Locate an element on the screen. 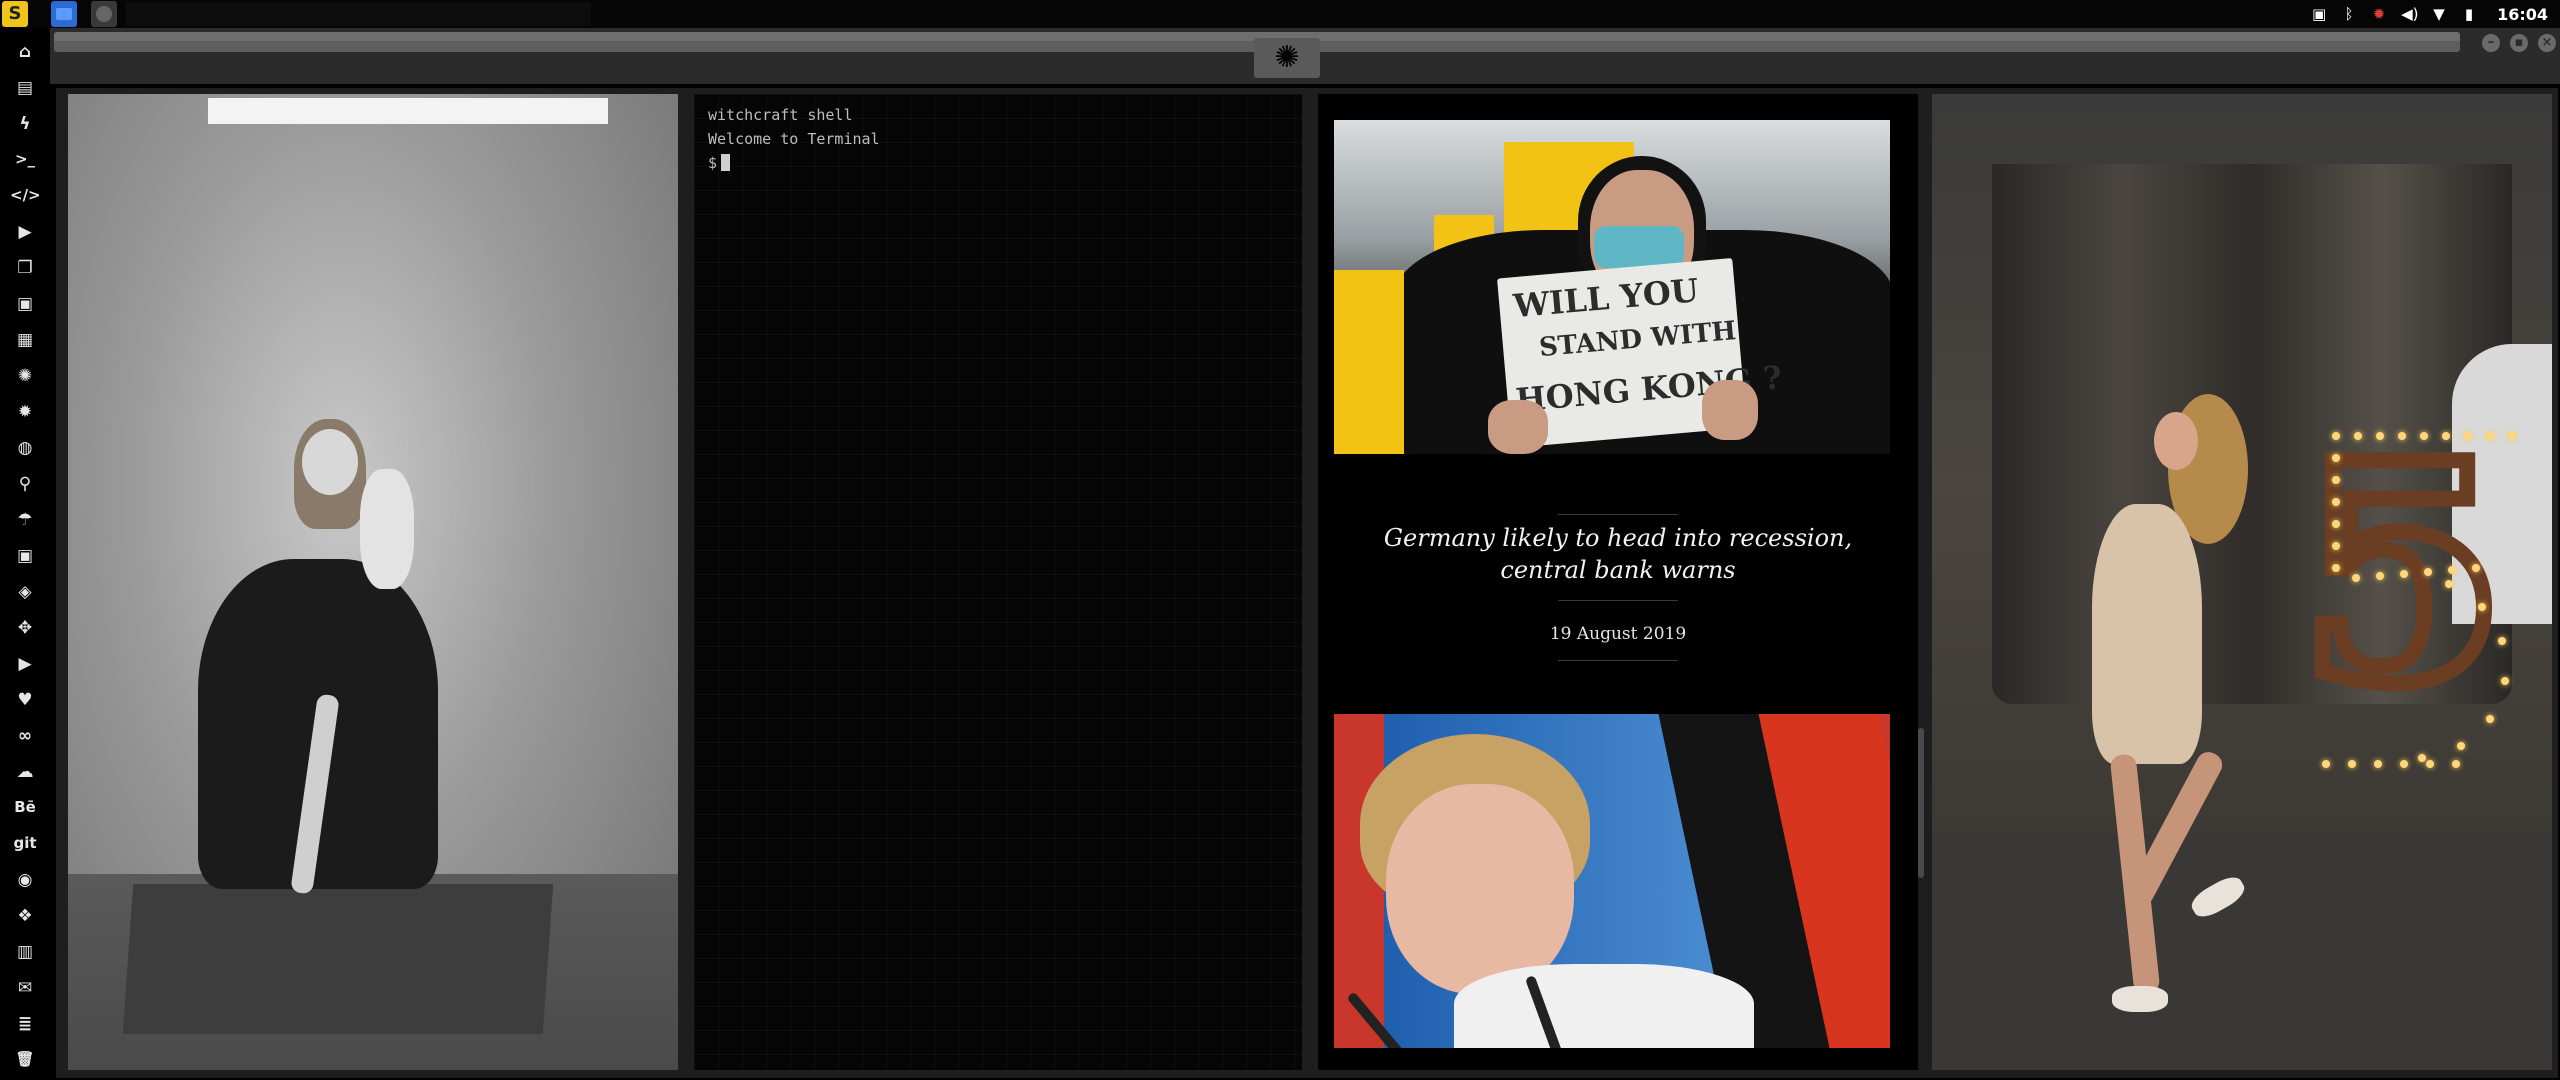 The image size is (2560, 1080). prompt: $ is located at coordinates (713, 163).